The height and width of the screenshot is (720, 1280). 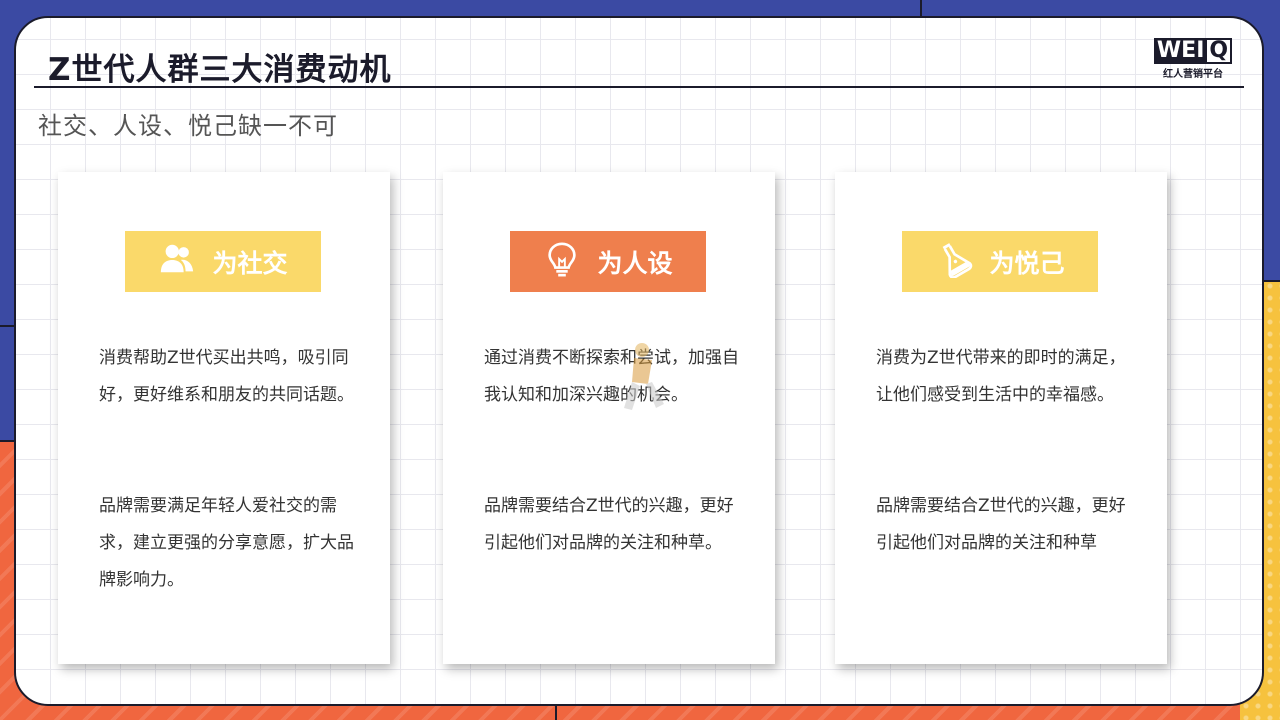 I want to click on badge-social: 为社交, so click(x=223, y=261).